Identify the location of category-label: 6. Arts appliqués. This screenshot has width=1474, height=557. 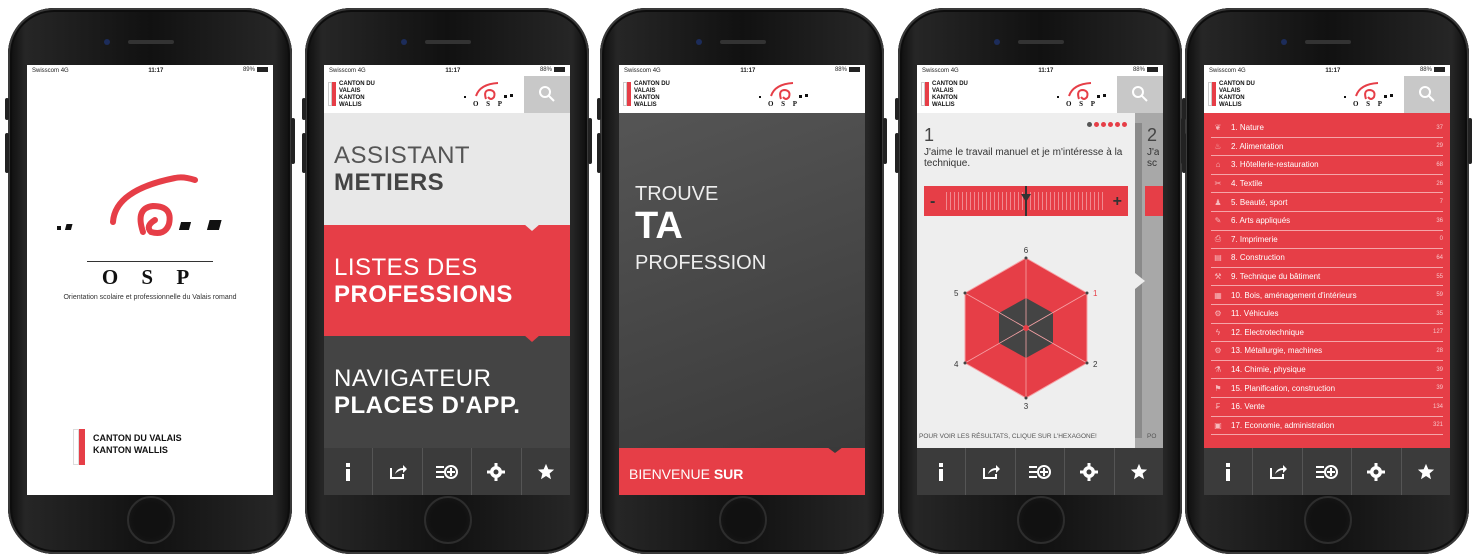
(1261, 221).